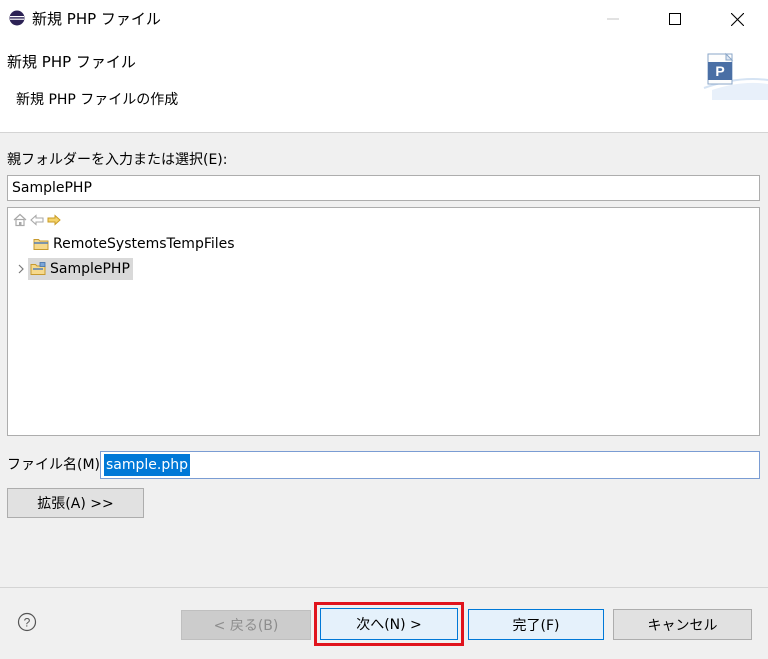 The height and width of the screenshot is (659, 768). Describe the element at coordinates (21, 269) in the screenshot. I see `expand-chevron-icon` at that location.